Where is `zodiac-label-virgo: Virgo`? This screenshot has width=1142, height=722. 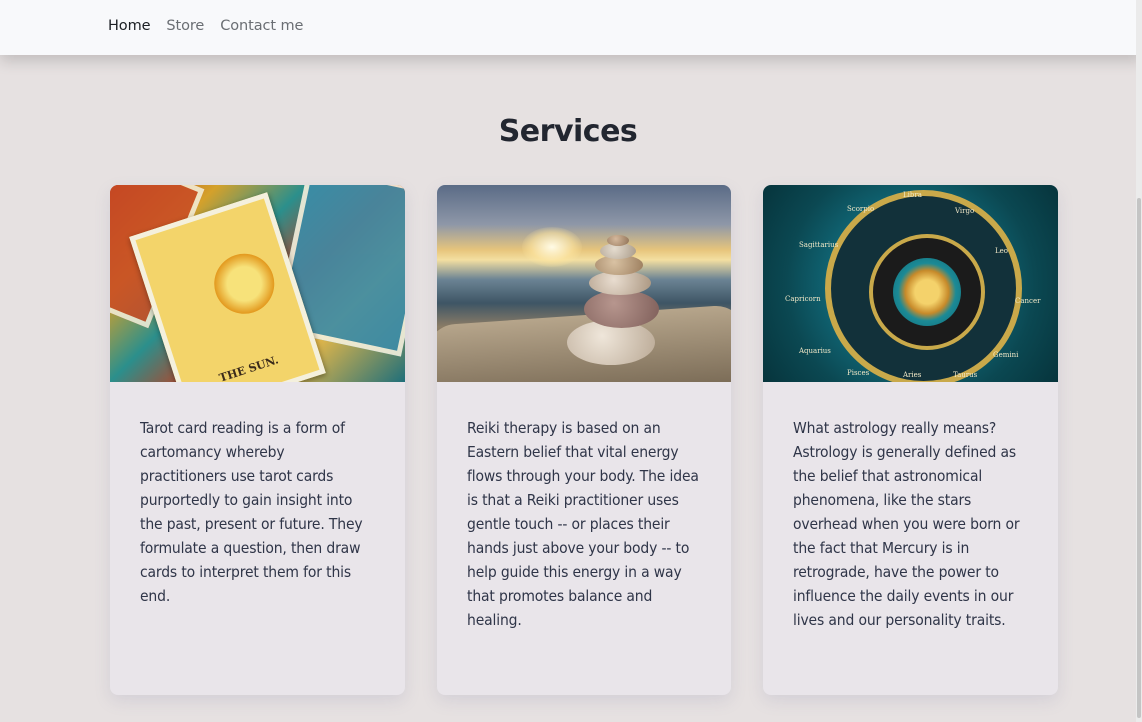 zodiac-label-virgo: Virgo is located at coordinates (965, 211).